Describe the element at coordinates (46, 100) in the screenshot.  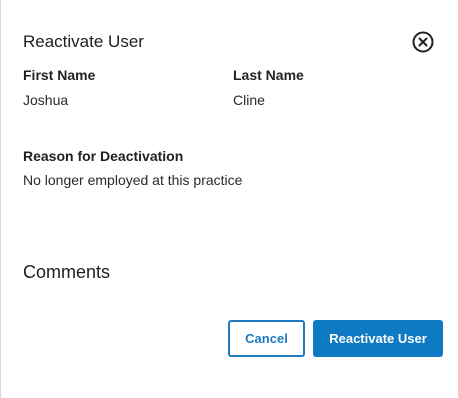
I see `first-name-value: Joshua` at that location.